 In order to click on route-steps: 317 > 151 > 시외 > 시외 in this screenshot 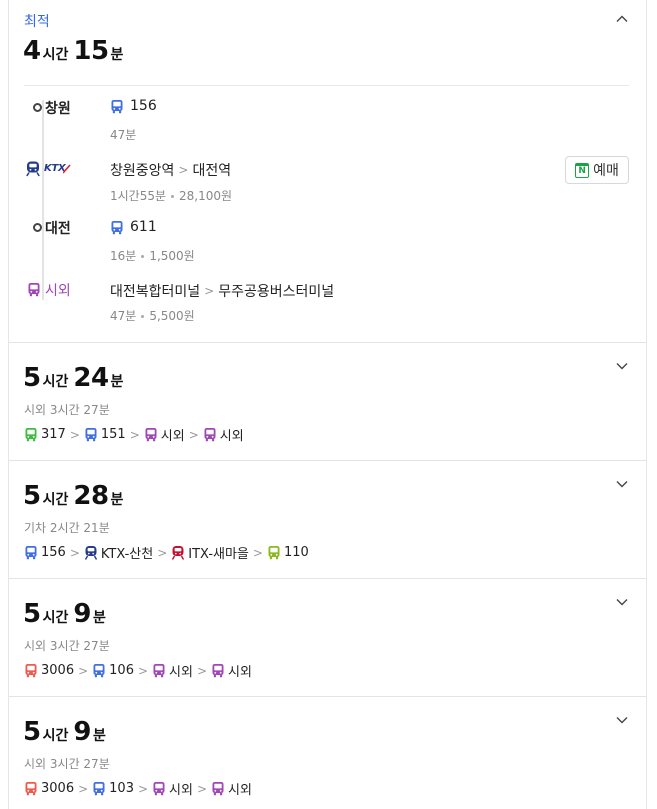, I will do `click(134, 434)`.